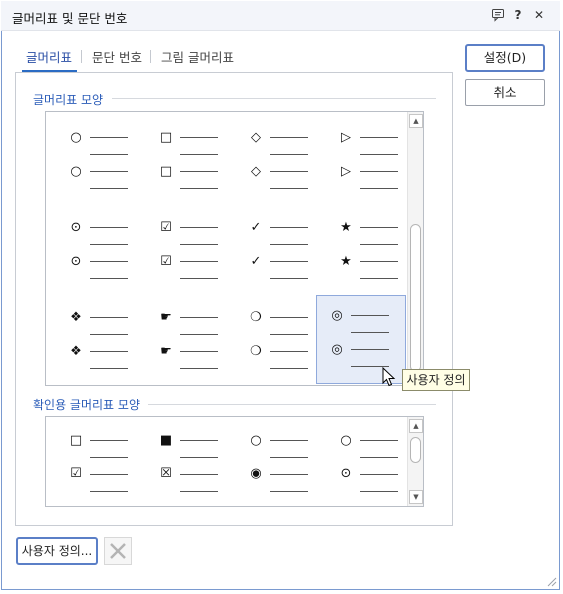 The width and height of the screenshot is (563, 594). Describe the element at coordinates (256, 171) in the screenshot. I see `diamond-icon: ◇` at that location.